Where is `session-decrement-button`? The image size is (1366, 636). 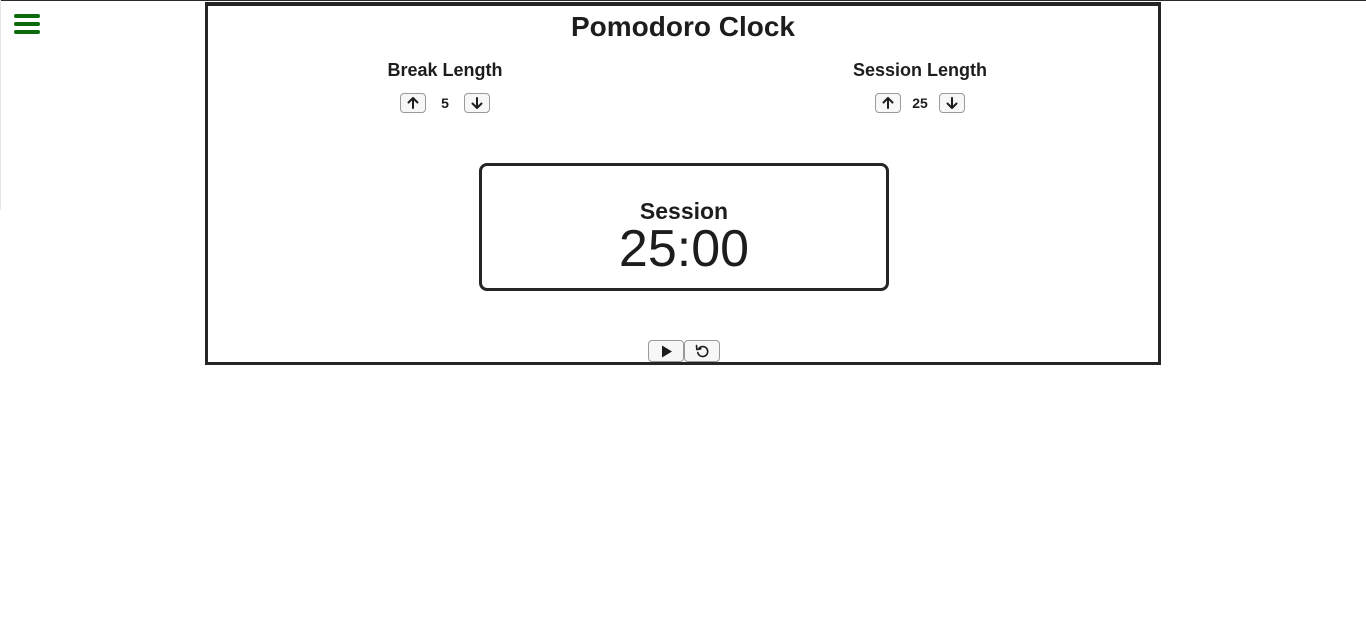 session-decrement-button is located at coordinates (952, 103).